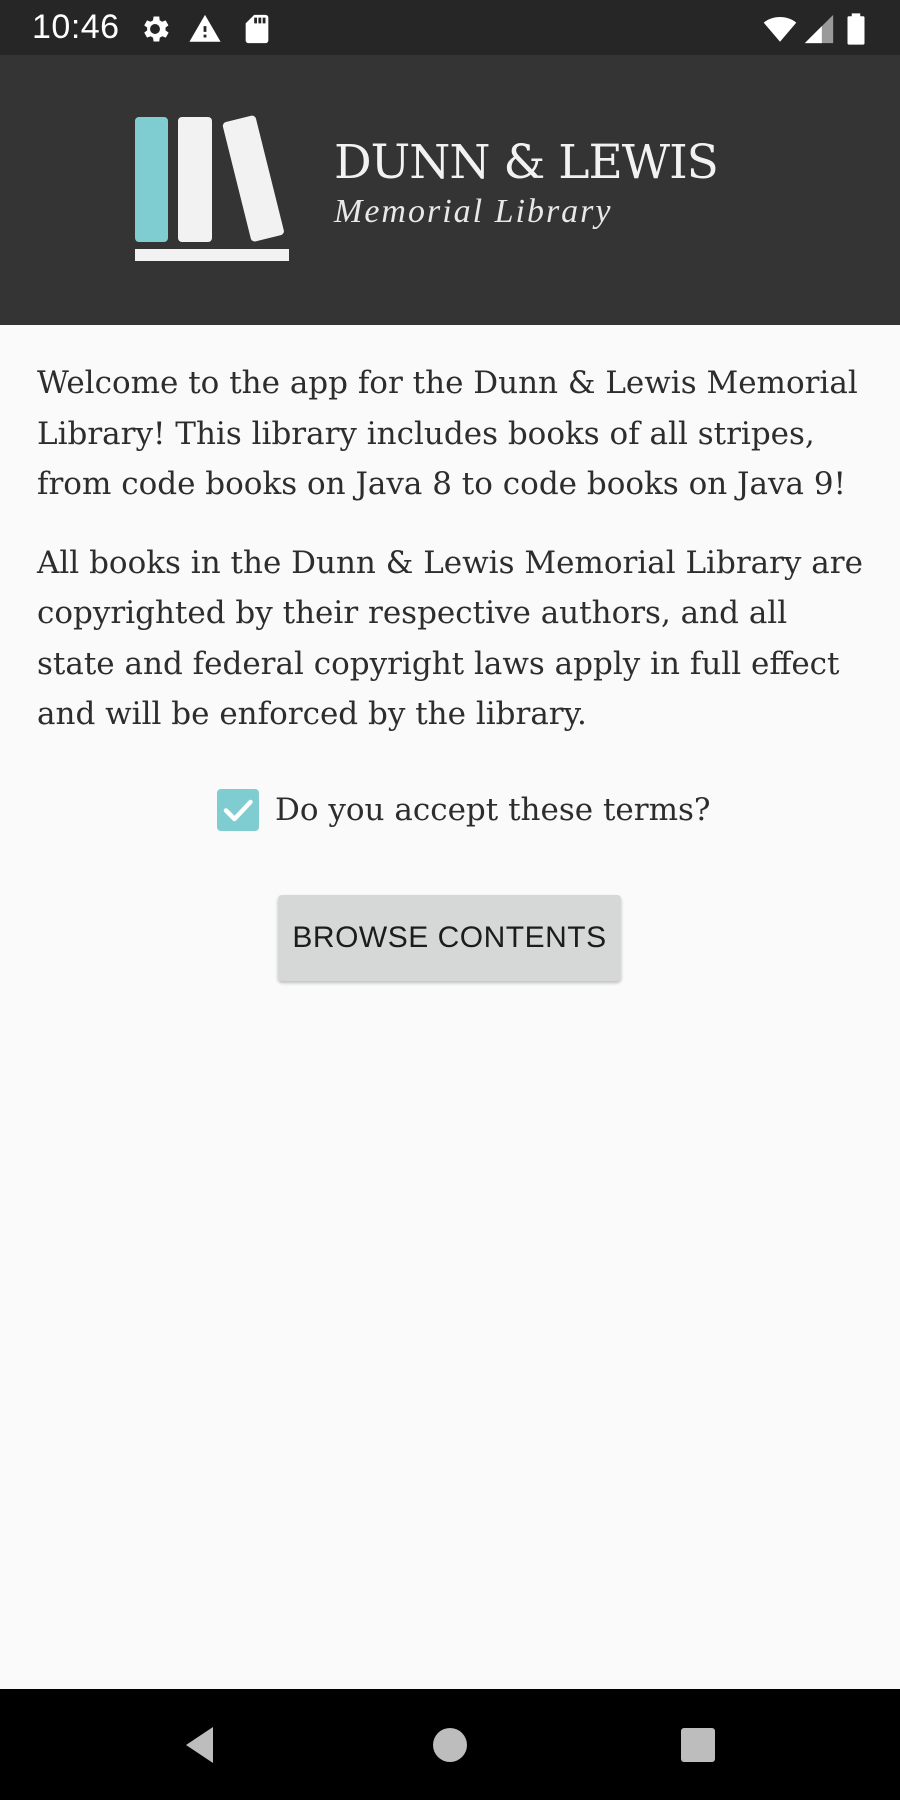 The height and width of the screenshot is (1800, 900). What do you see at coordinates (780, 29) in the screenshot?
I see `wifi-icon` at bounding box center [780, 29].